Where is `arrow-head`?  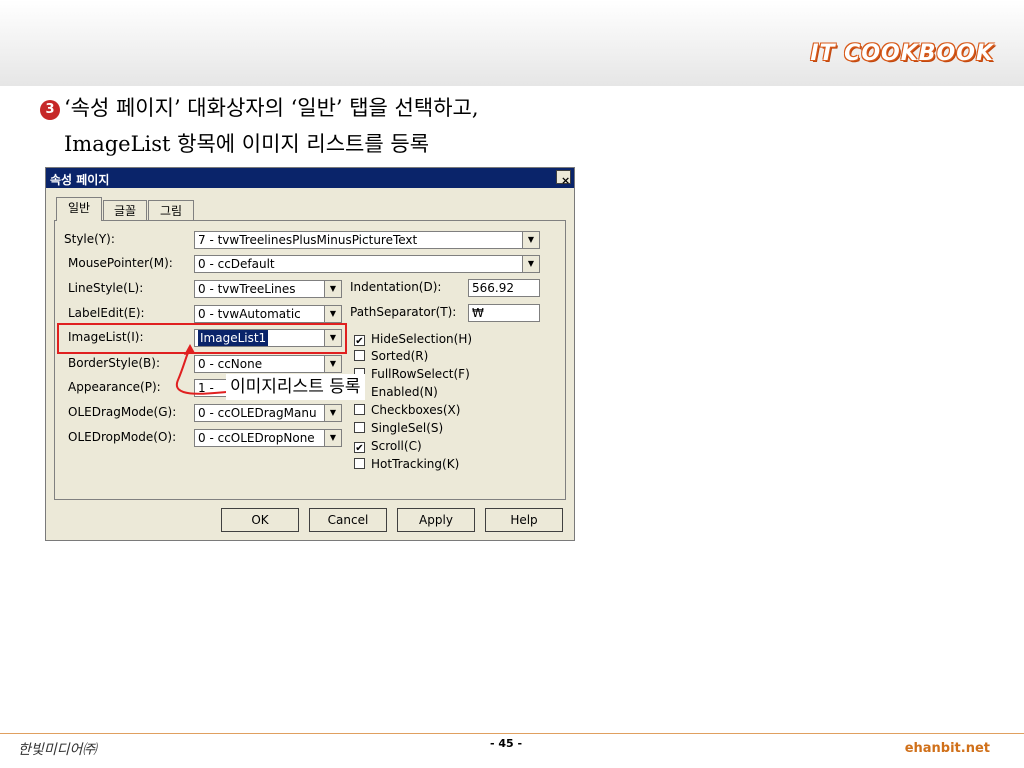 arrow-head is located at coordinates (189, 349).